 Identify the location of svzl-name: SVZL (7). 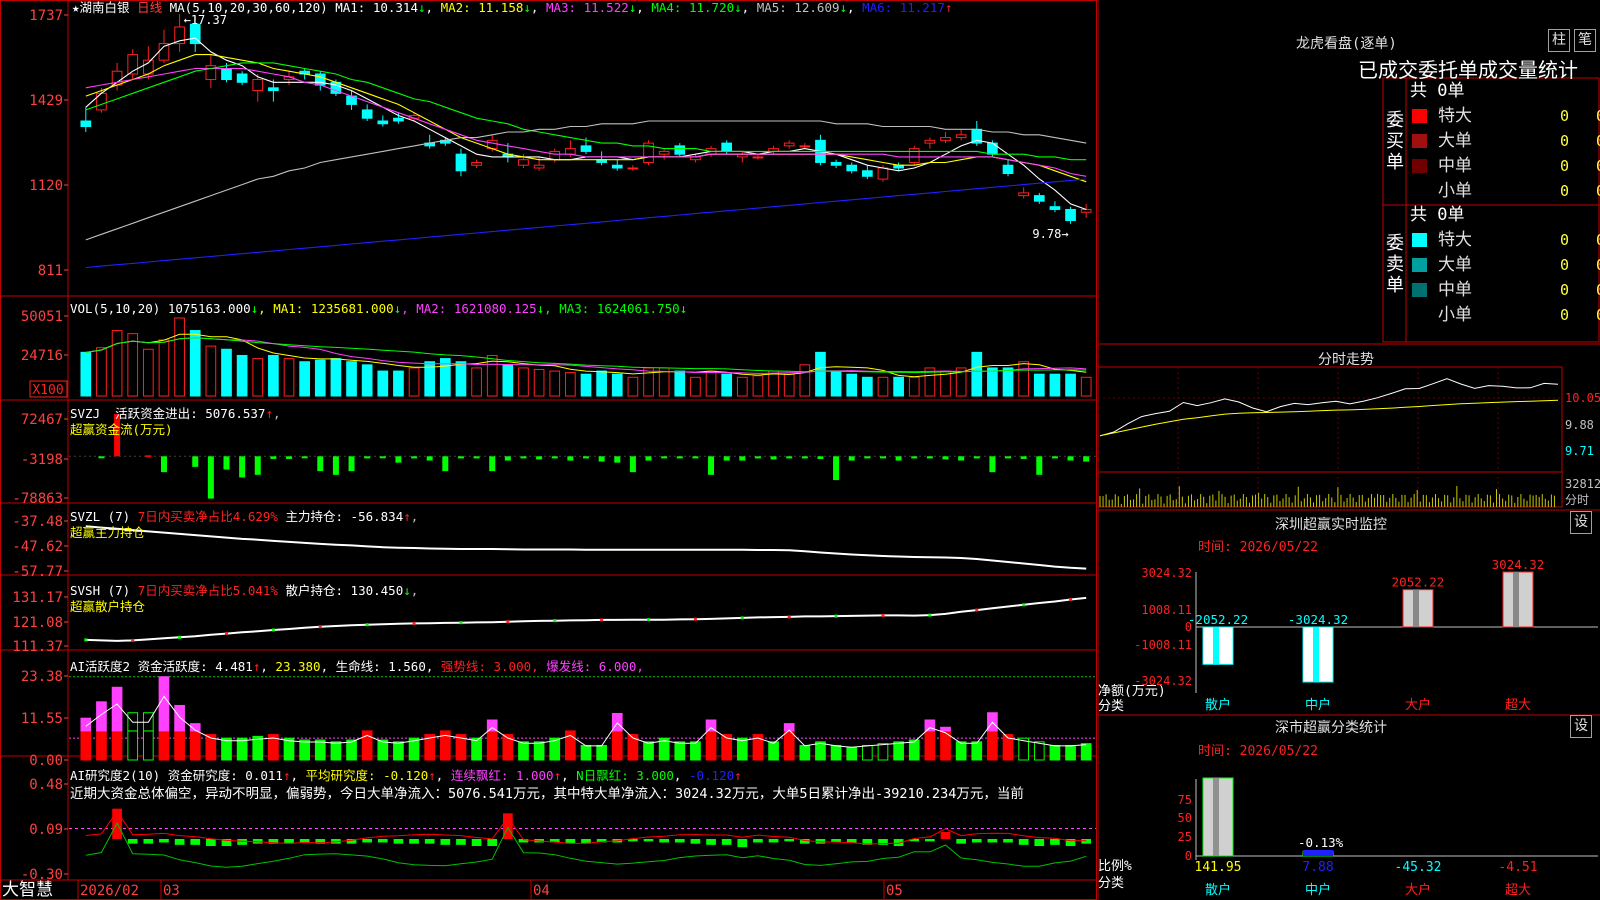
(100, 516).